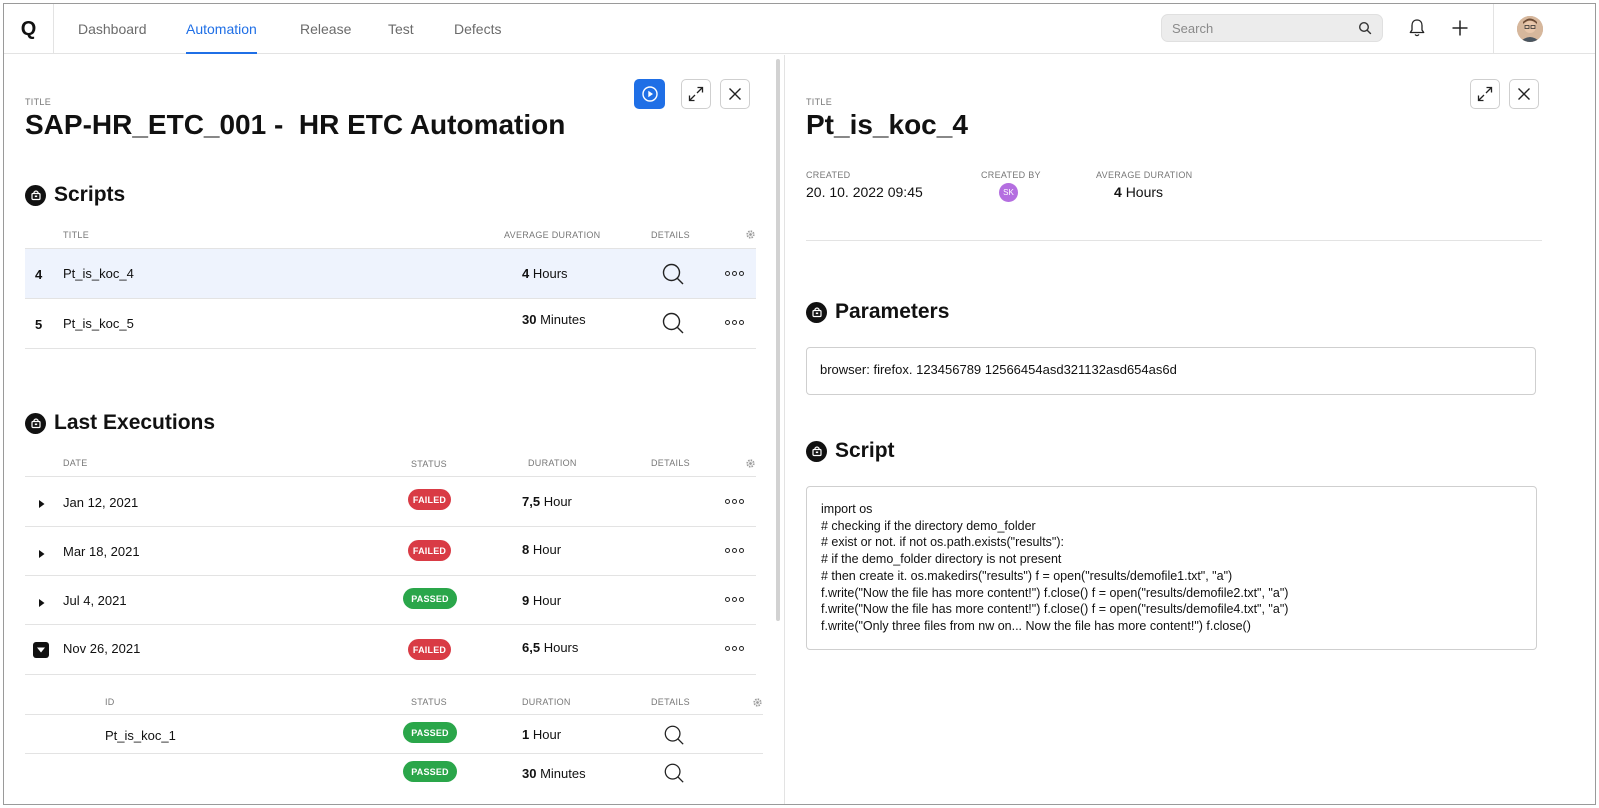 The image size is (1599, 808). Describe the element at coordinates (394, 774) in the screenshot. I see `sub-execution-row: PASSED 30 Minutes` at that location.